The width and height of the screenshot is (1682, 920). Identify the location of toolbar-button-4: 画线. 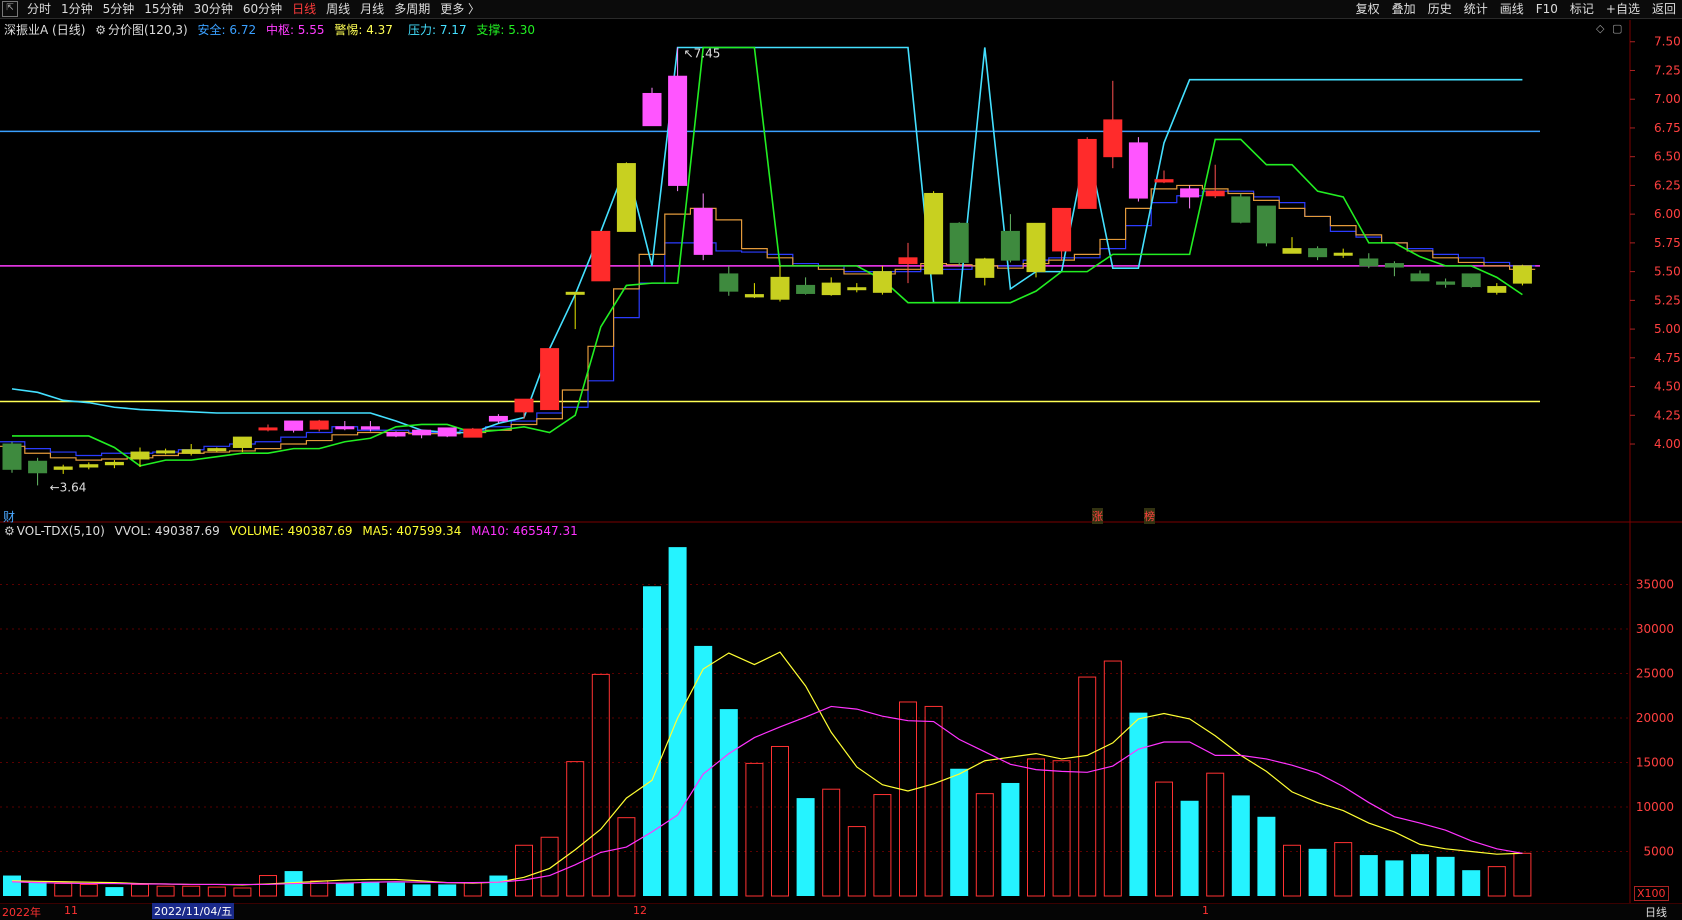
(1512, 9).